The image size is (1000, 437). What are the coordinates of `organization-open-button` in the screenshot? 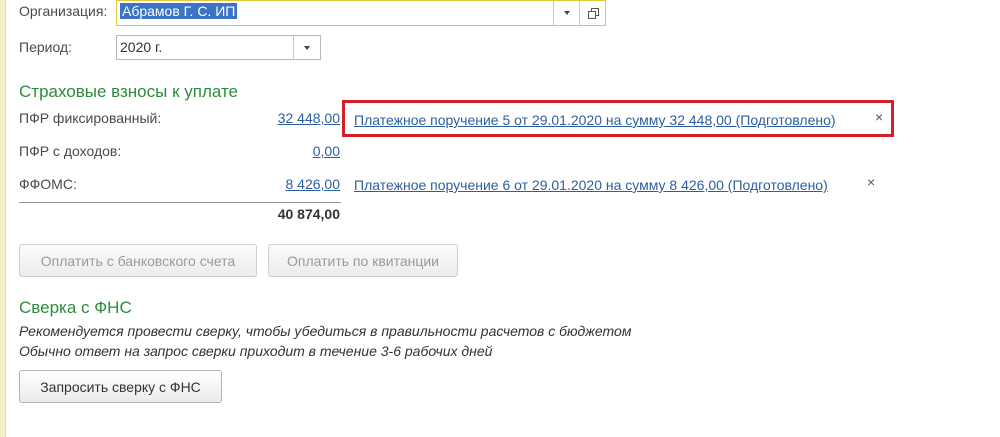 It's located at (592, 13).